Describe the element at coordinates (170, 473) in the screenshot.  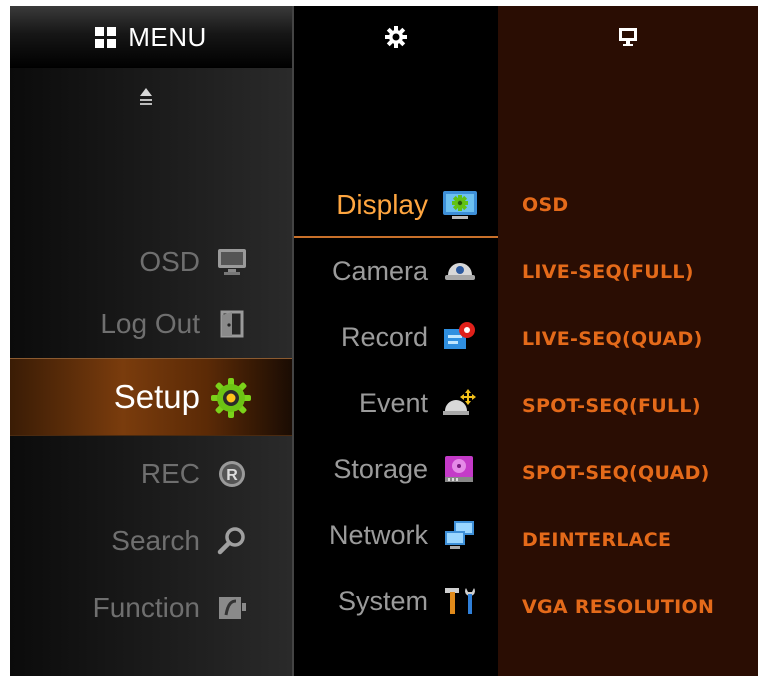
I see `menu-item-label: REC` at that location.